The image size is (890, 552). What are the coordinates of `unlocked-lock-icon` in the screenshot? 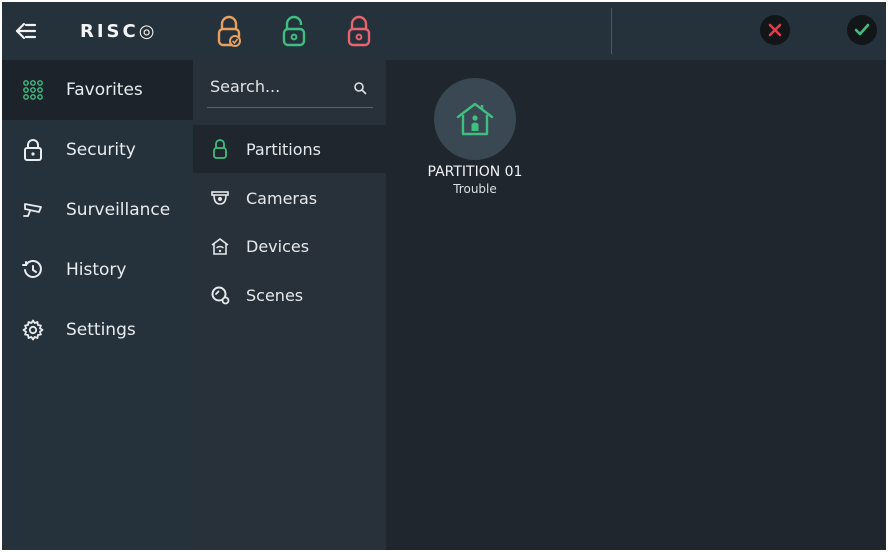 It's located at (294, 31).